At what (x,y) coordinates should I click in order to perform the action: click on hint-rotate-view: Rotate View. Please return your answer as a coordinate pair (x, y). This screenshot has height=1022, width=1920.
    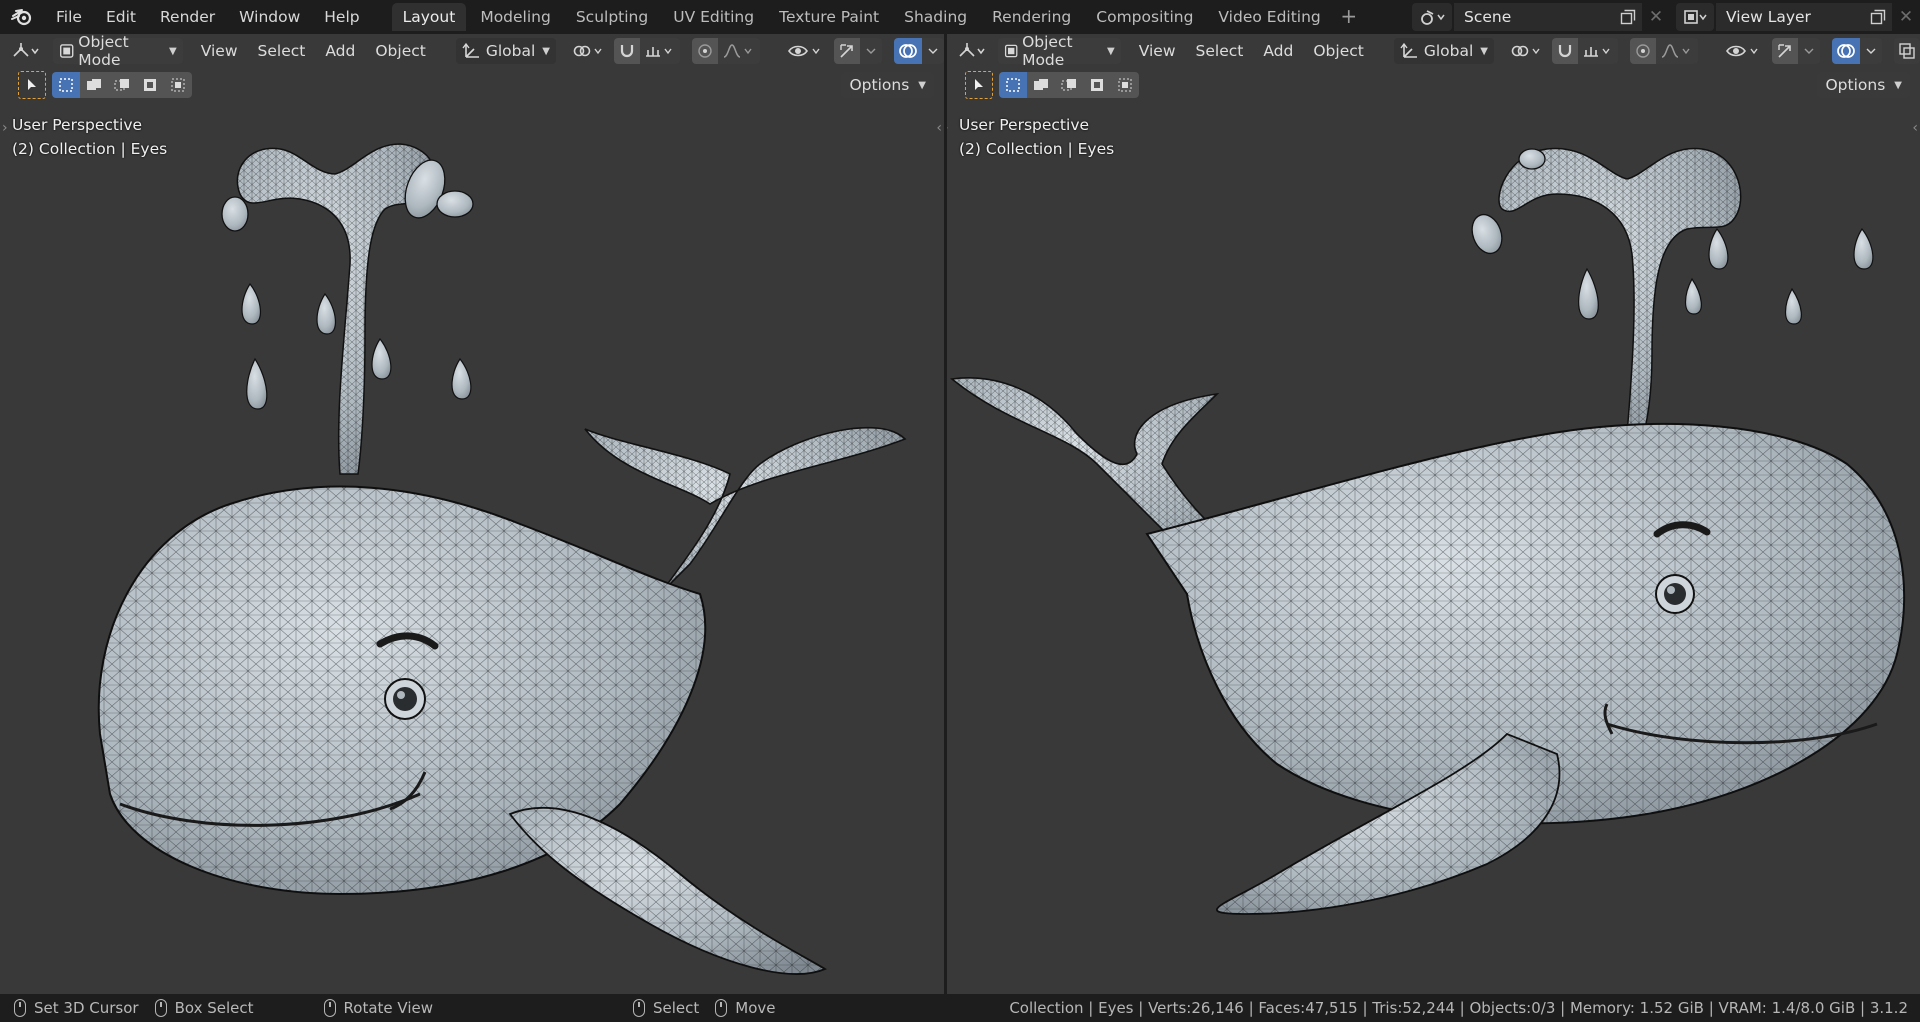
    Looking at the image, I should click on (378, 1008).